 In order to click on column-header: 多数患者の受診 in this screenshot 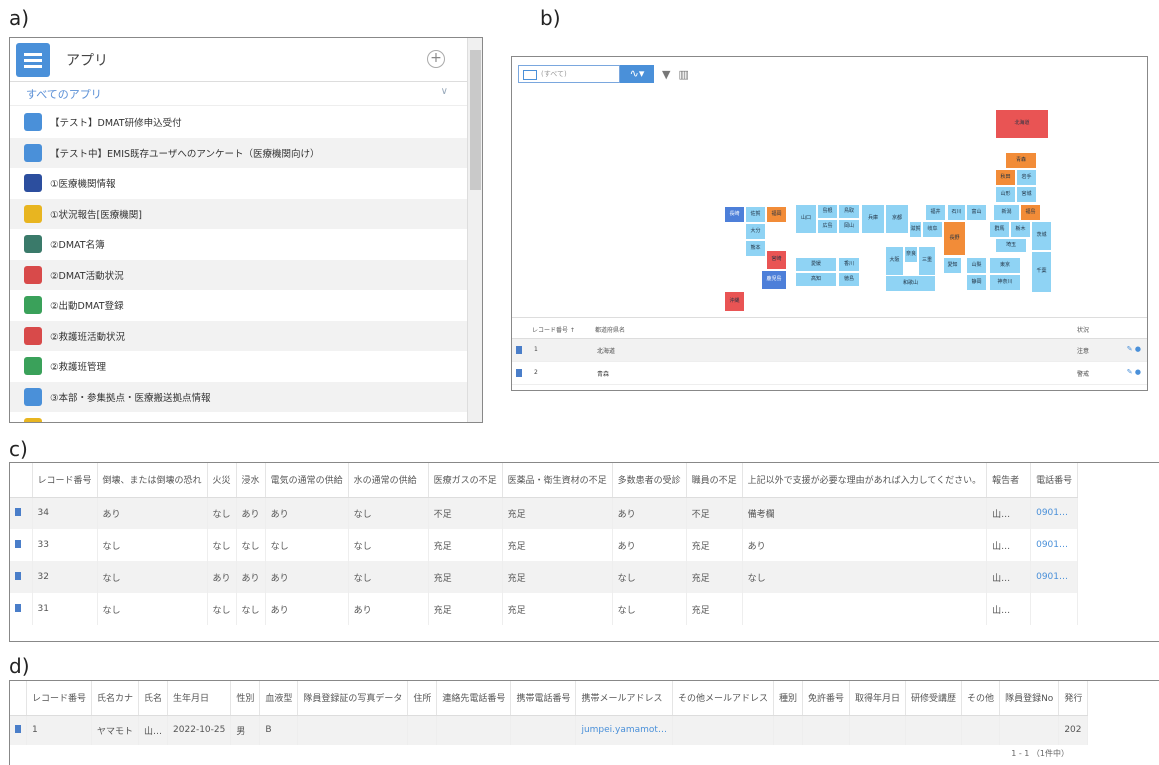, I will do `click(649, 480)`.